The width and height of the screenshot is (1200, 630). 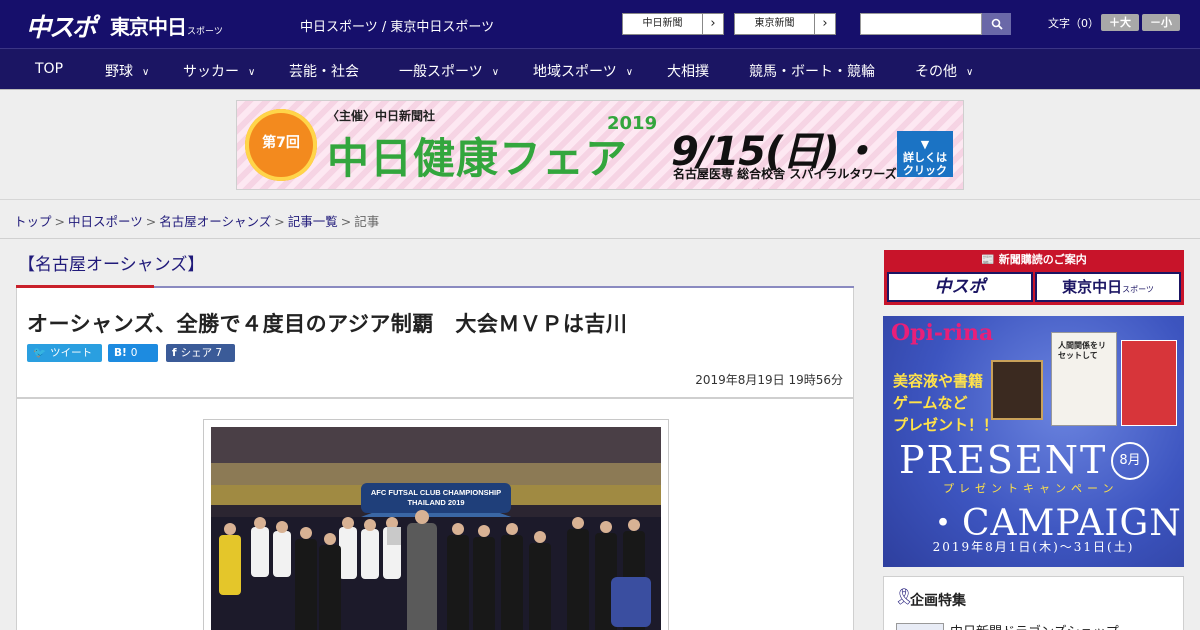 What do you see at coordinates (219, 353) in the screenshot?
I see `facebook-count: 7` at bounding box center [219, 353].